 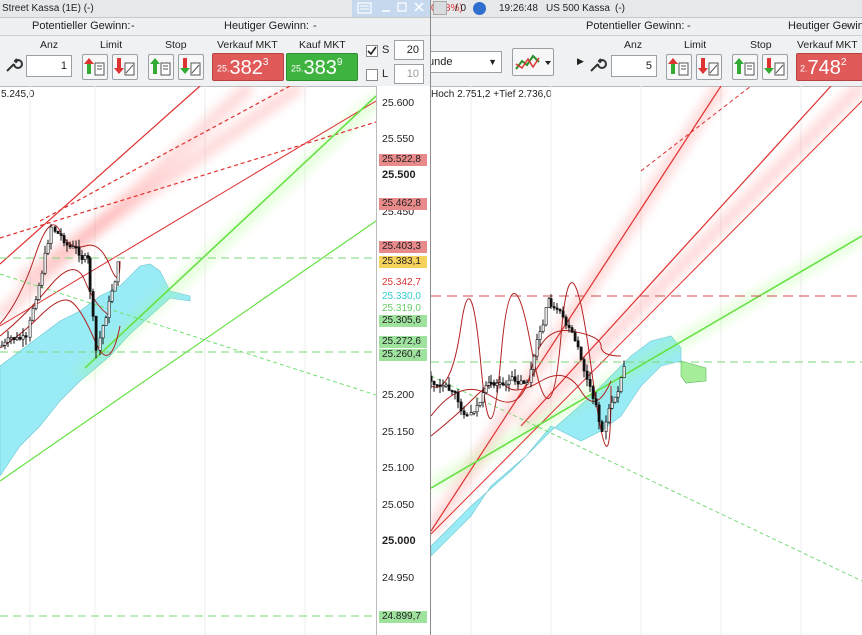 What do you see at coordinates (829, 67) in the screenshot?
I see `sell-market-button: 2.7482` at bounding box center [829, 67].